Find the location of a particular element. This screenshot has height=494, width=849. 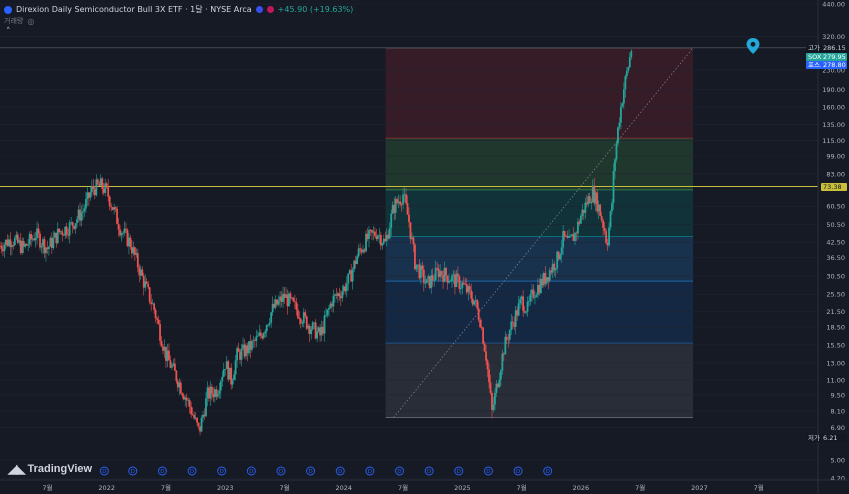

x-tick-label-4: 7월 is located at coordinates (284, 487).